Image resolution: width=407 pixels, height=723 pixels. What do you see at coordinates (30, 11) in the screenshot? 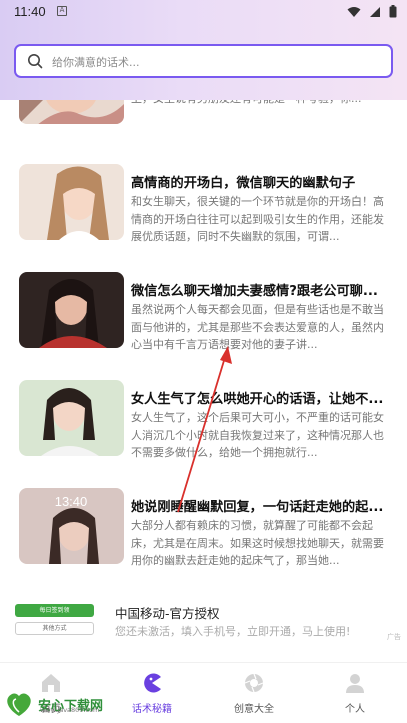
I see `status-time: 11:40` at bounding box center [30, 11].